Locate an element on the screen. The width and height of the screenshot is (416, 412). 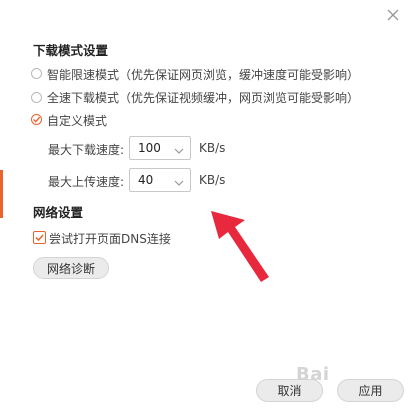
option-smart-limit-label: 智能限速模式（优先保证网页浏览，缓冲速度可能受影响） is located at coordinates (203, 74).